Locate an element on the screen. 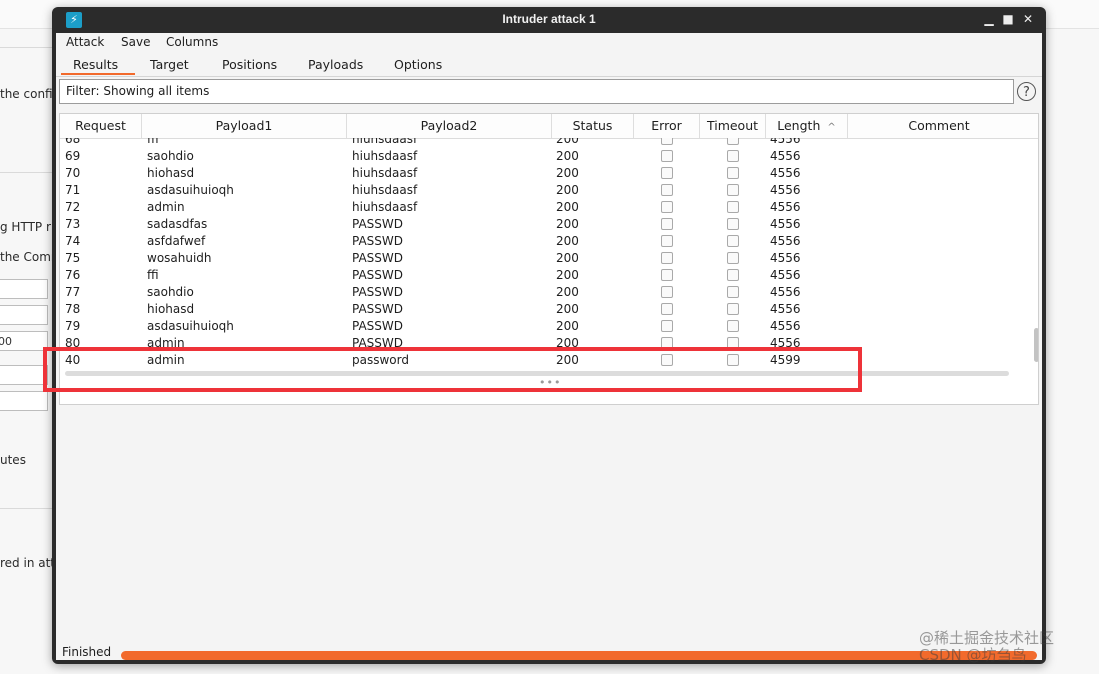 Image resolution: width=1099 pixels, height=674 pixels. table-row: 70 hiohasd hiuhsdaasf 200 4556 is located at coordinates (545, 173).